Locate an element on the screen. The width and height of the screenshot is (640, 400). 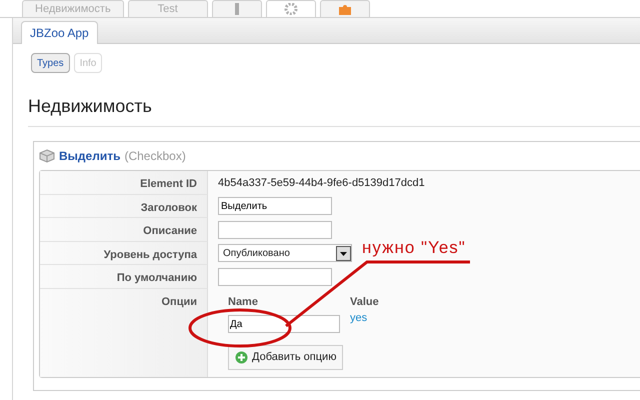
field-label: Описание is located at coordinates (170, 231).